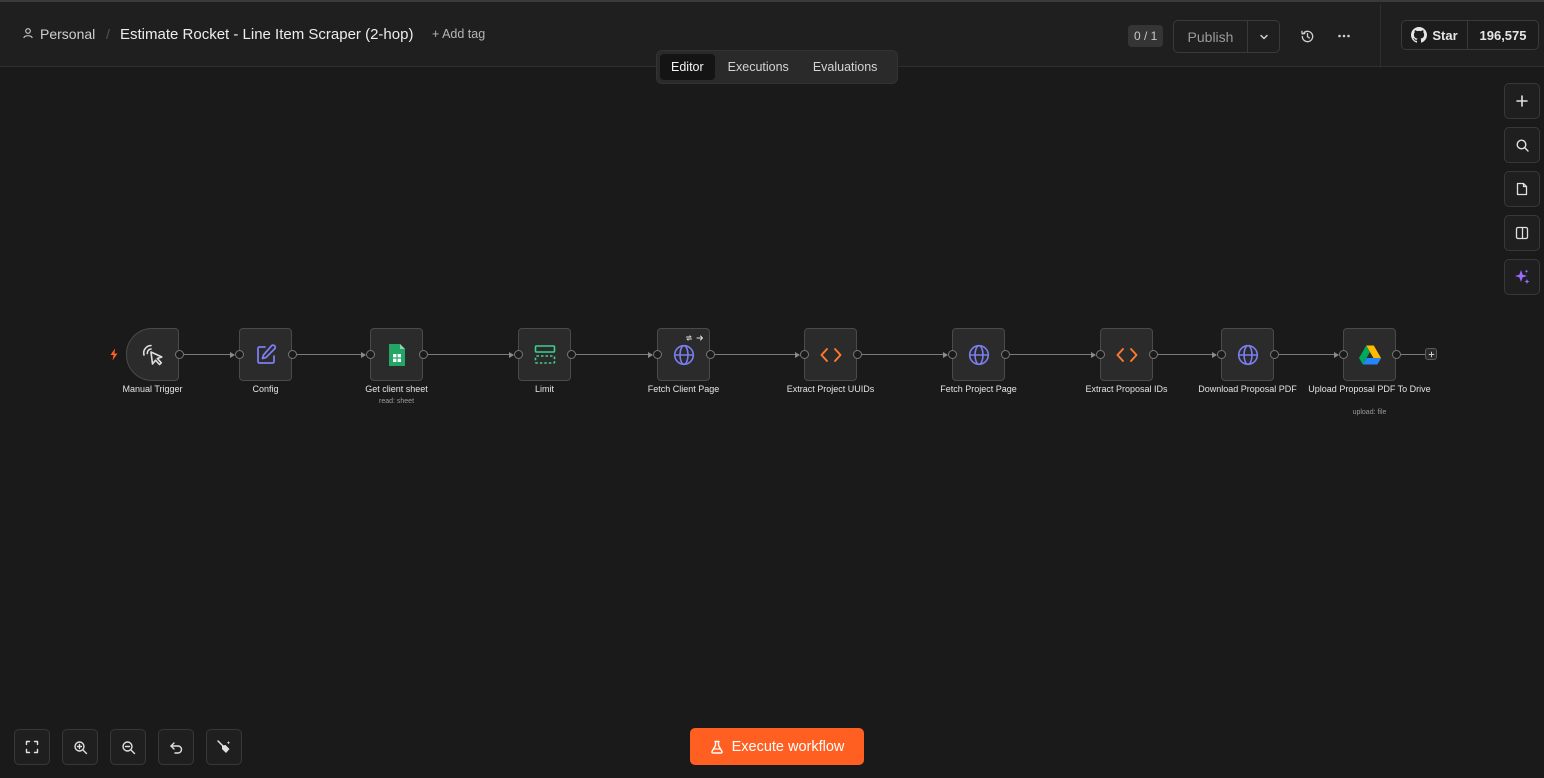 The height and width of the screenshot is (778, 1544). I want to click on node-download-proposal-pdf, so click(1247, 354).